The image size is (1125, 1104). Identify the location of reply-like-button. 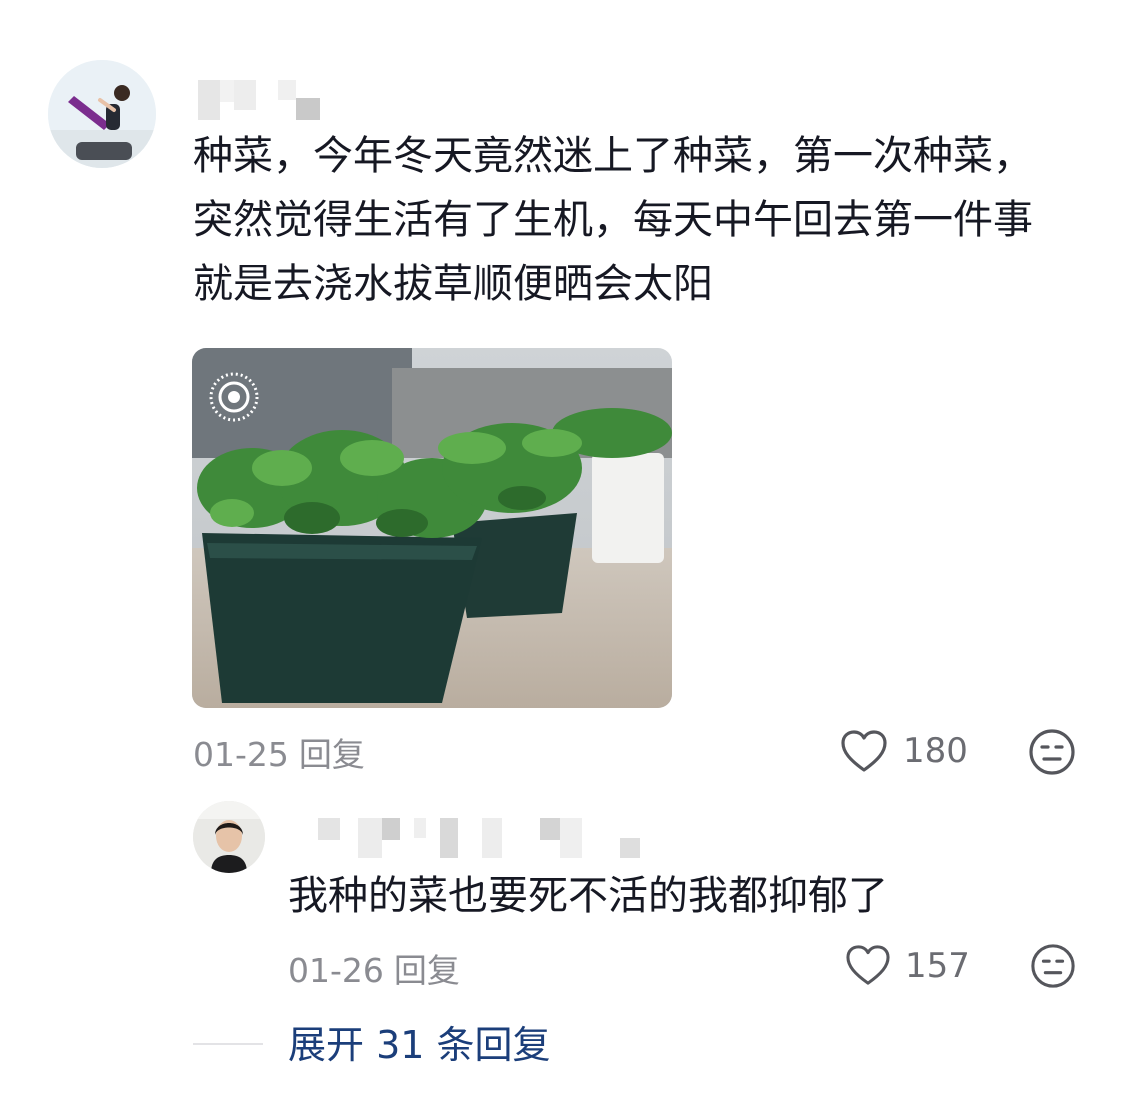
(868, 966).